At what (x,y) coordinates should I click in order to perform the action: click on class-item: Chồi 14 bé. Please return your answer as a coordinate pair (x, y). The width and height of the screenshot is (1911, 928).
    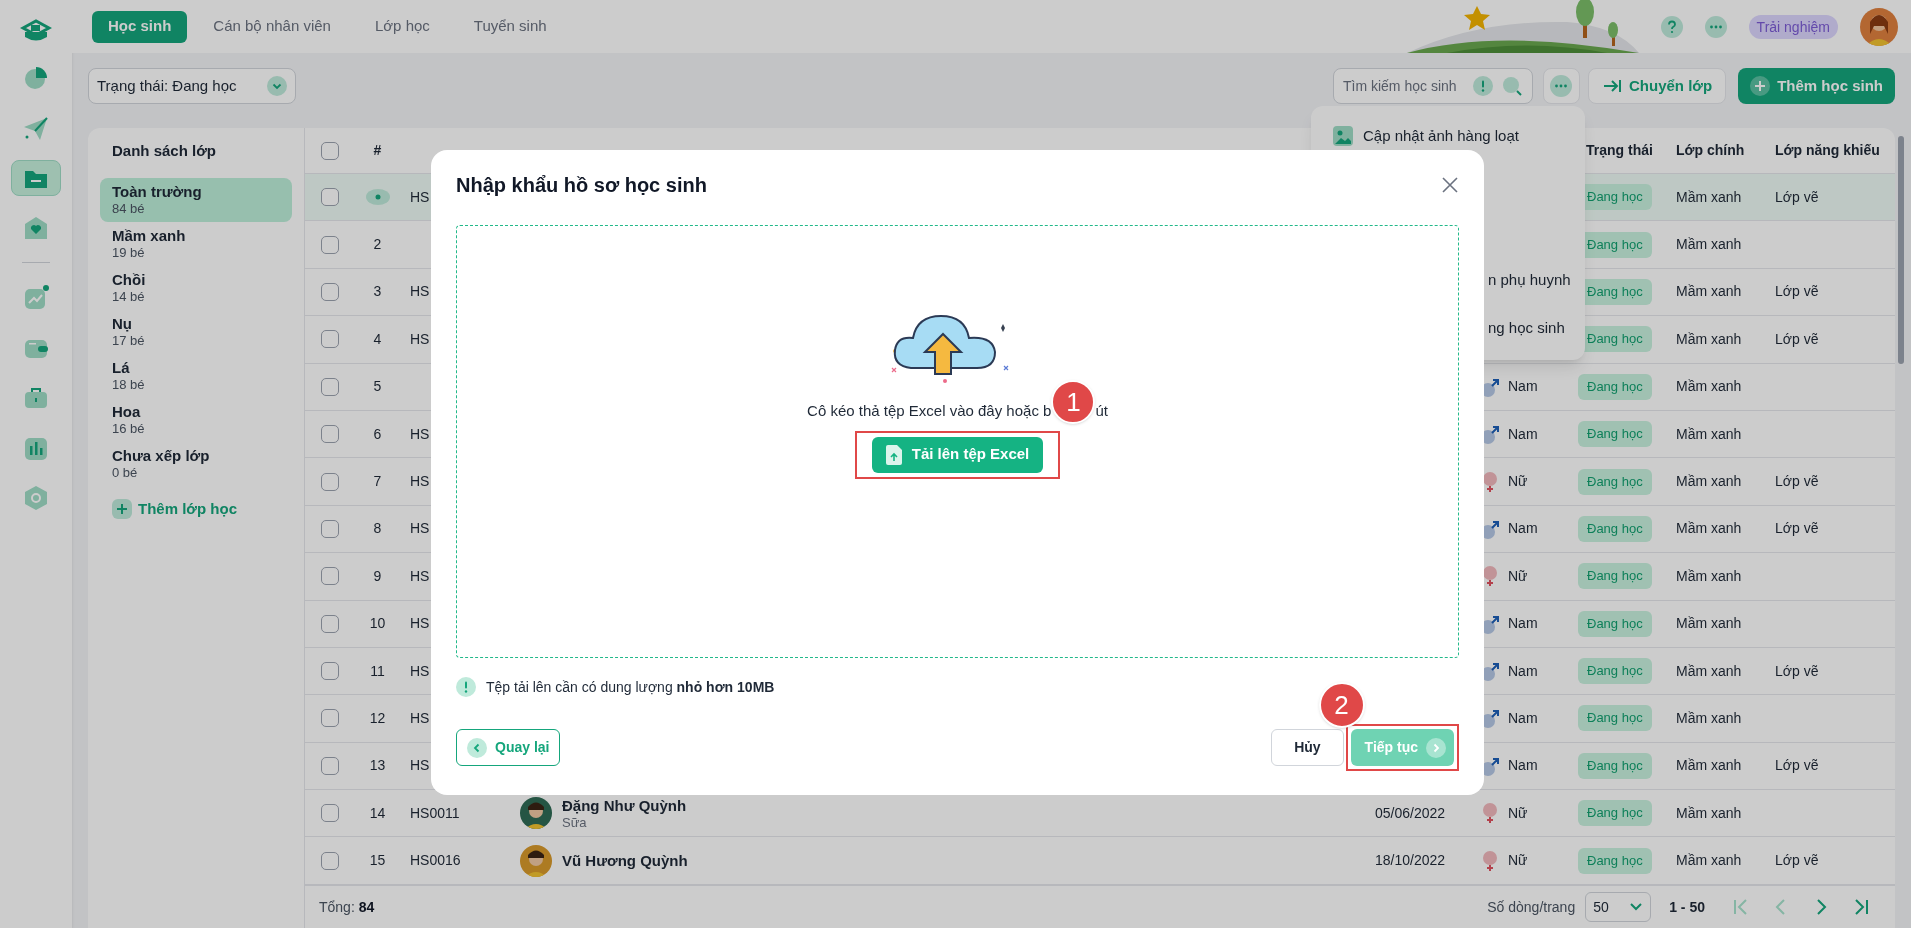
    Looking at the image, I should click on (196, 288).